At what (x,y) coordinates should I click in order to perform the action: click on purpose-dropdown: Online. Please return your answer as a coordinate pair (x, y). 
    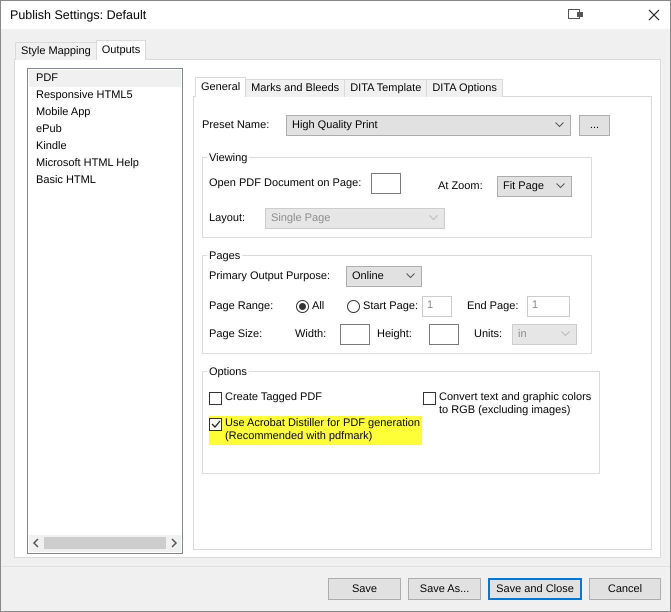
    Looking at the image, I should click on (384, 276).